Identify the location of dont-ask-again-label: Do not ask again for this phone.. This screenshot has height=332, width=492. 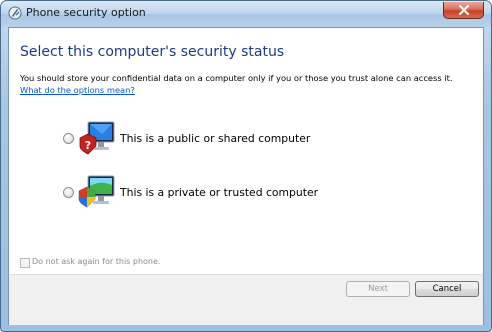
(96, 261).